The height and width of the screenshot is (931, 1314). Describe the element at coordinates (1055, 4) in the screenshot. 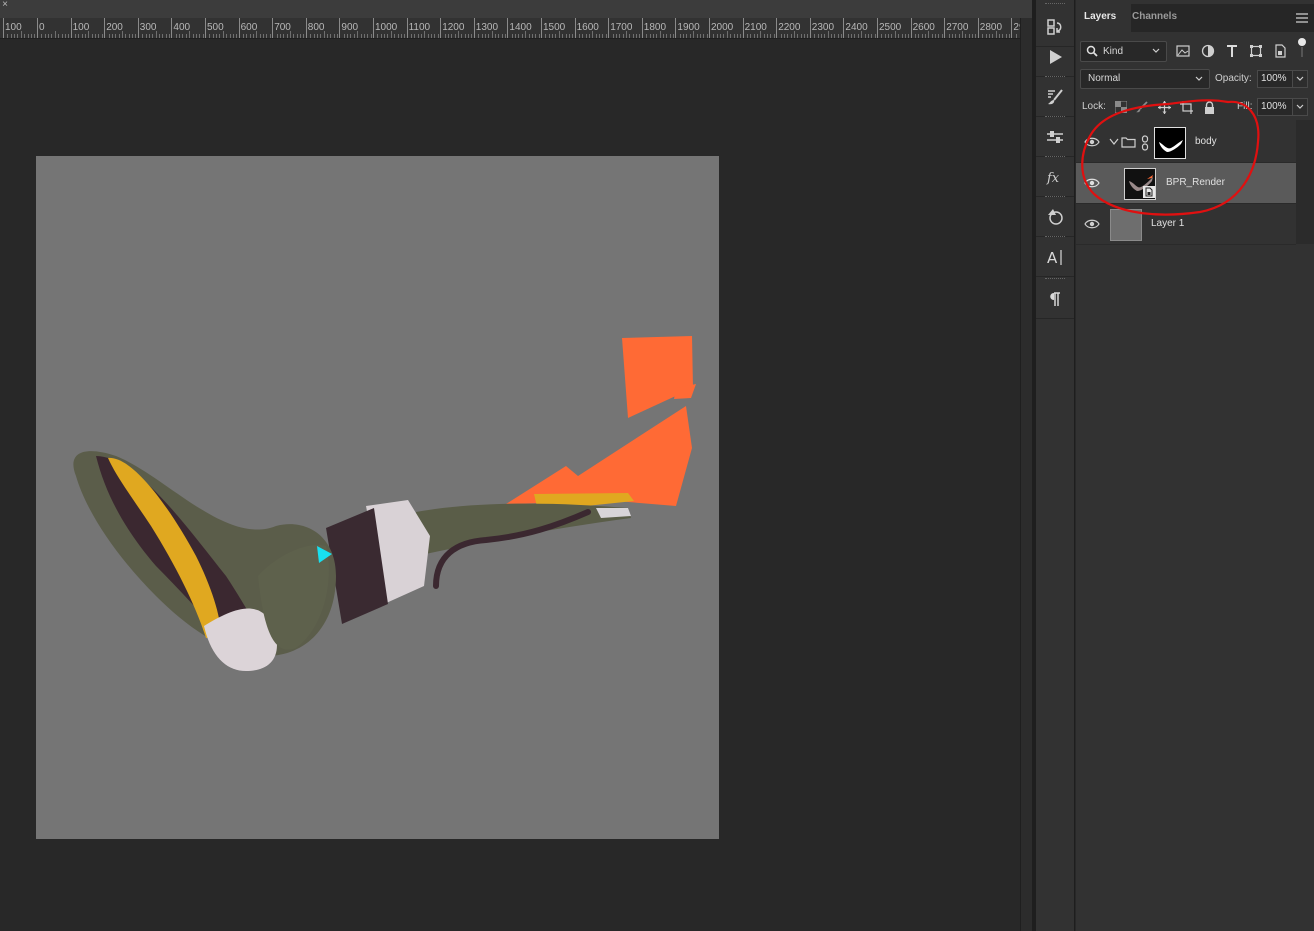

I see `dock-grip` at that location.